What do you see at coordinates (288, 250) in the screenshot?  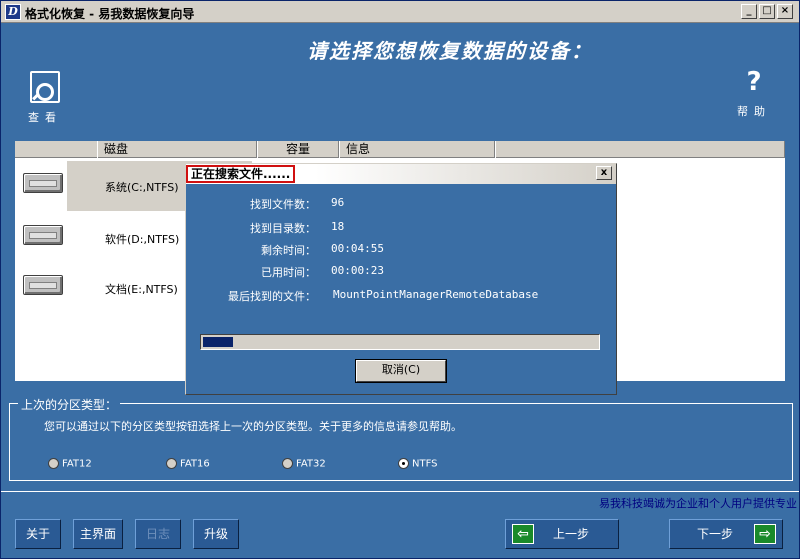 I see `time-remaining-label: 剩余时间：` at bounding box center [288, 250].